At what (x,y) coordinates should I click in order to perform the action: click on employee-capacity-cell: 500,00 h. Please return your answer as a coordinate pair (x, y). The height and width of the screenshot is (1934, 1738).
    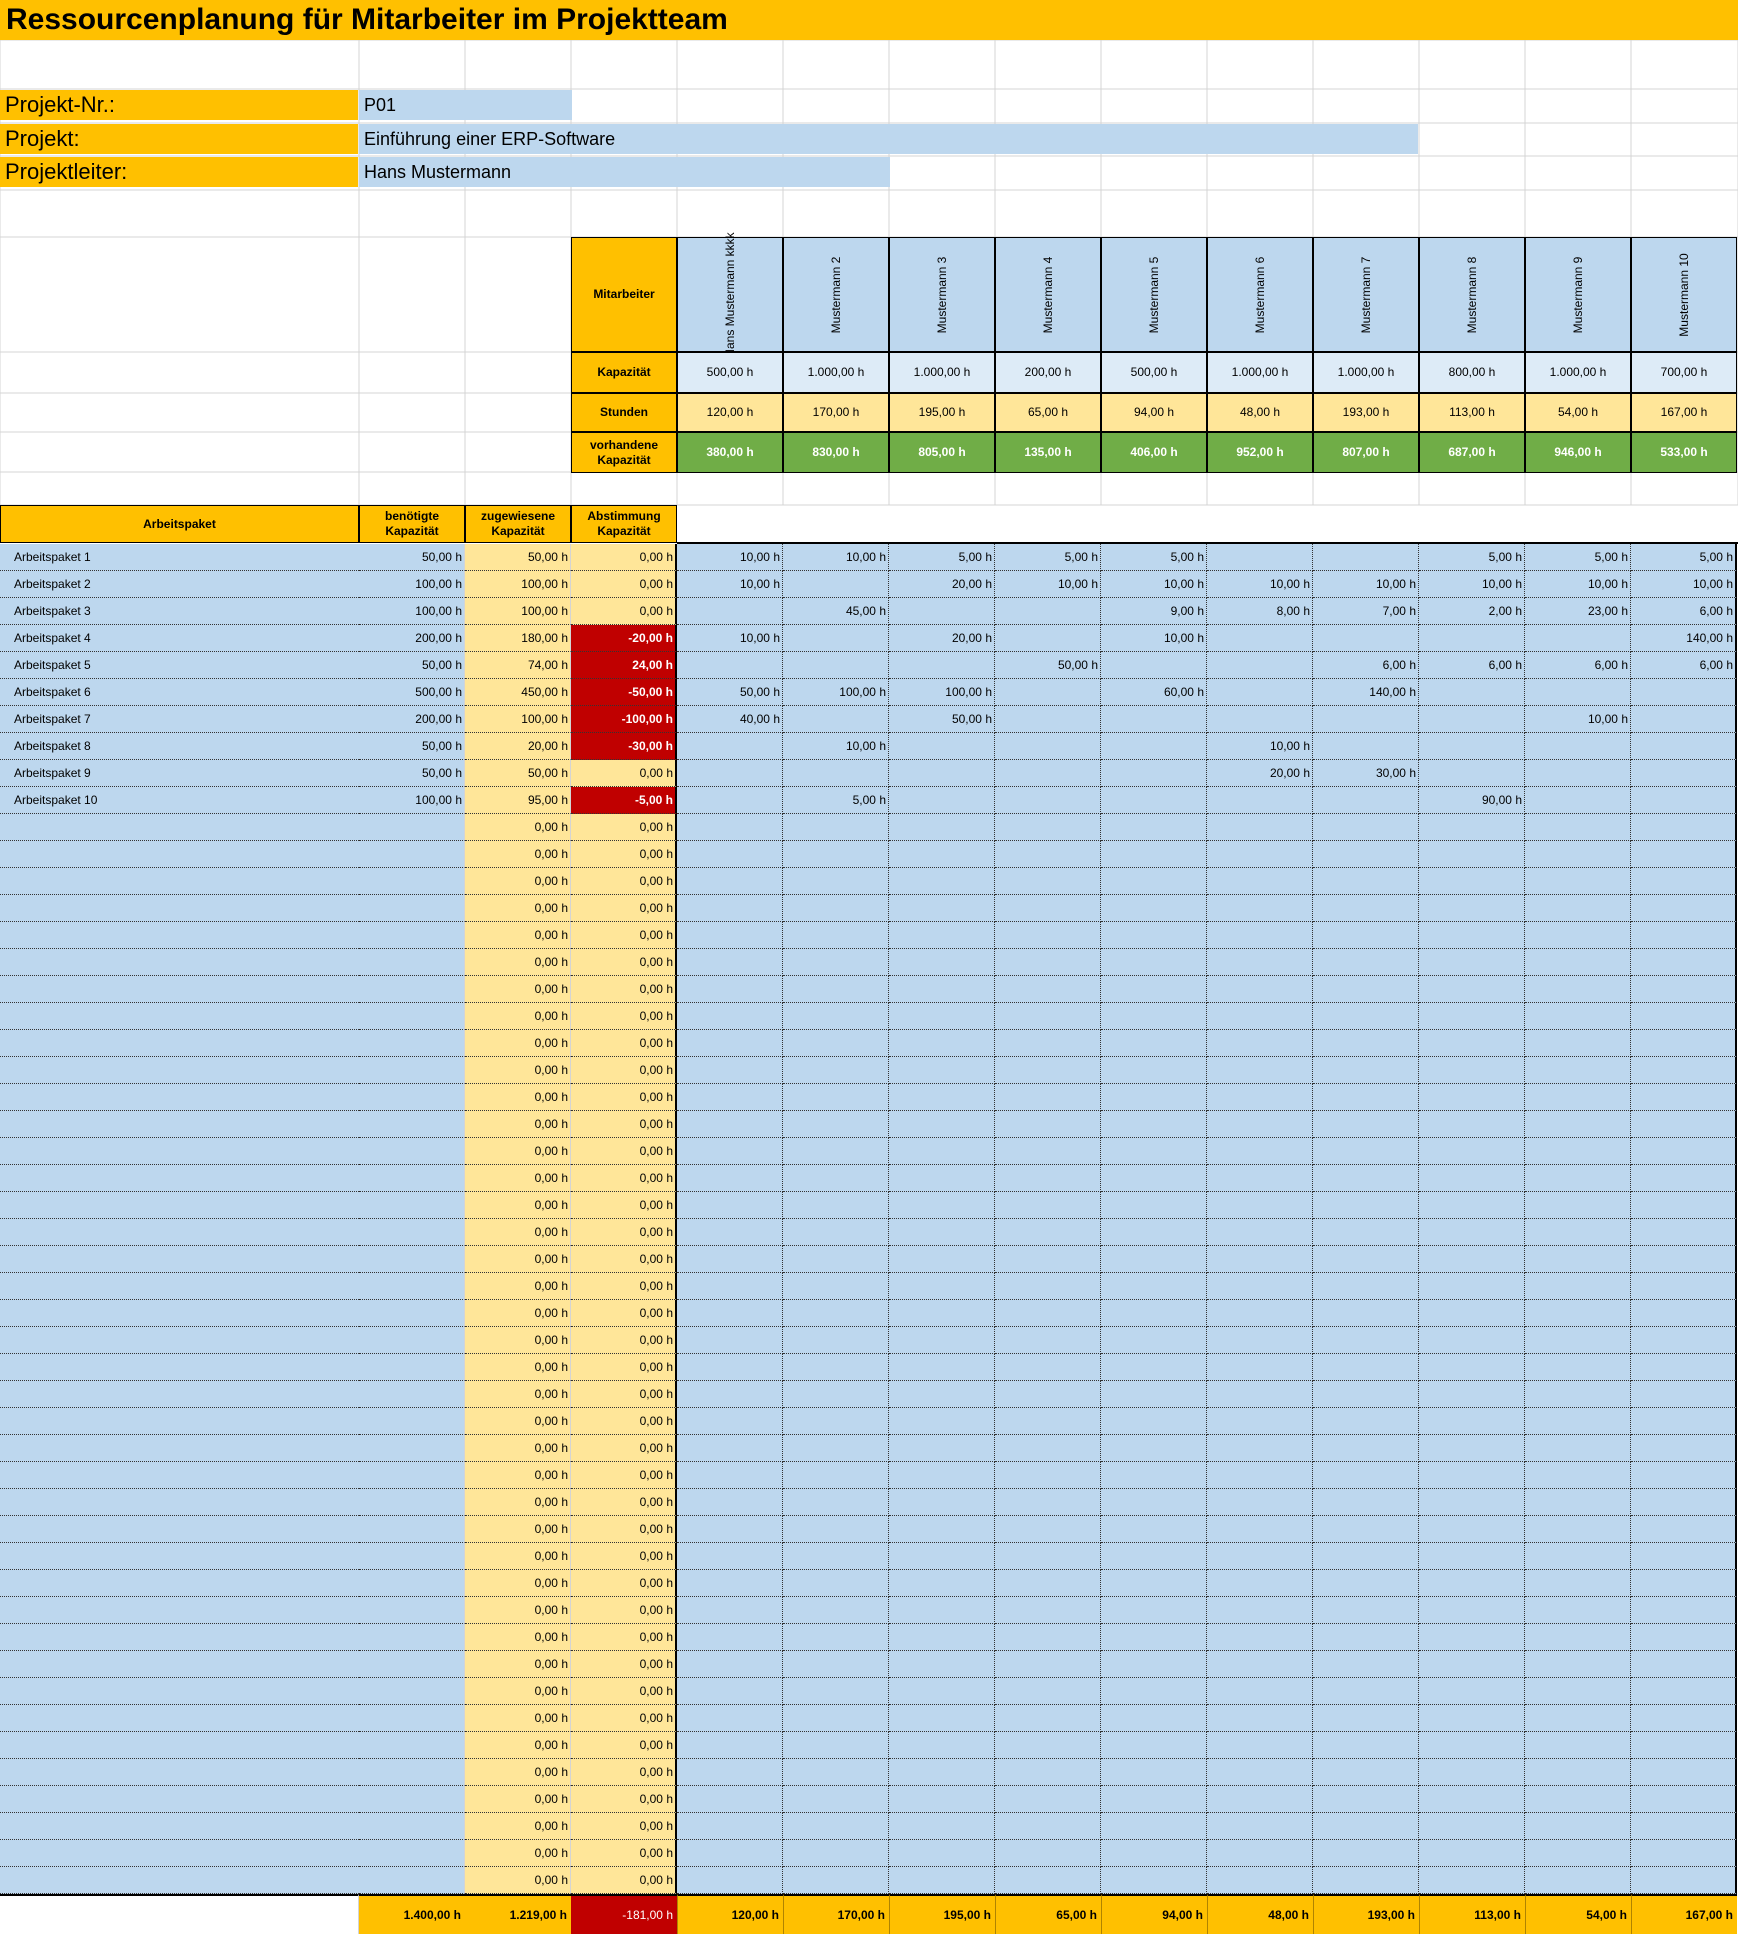
    Looking at the image, I should click on (1154, 372).